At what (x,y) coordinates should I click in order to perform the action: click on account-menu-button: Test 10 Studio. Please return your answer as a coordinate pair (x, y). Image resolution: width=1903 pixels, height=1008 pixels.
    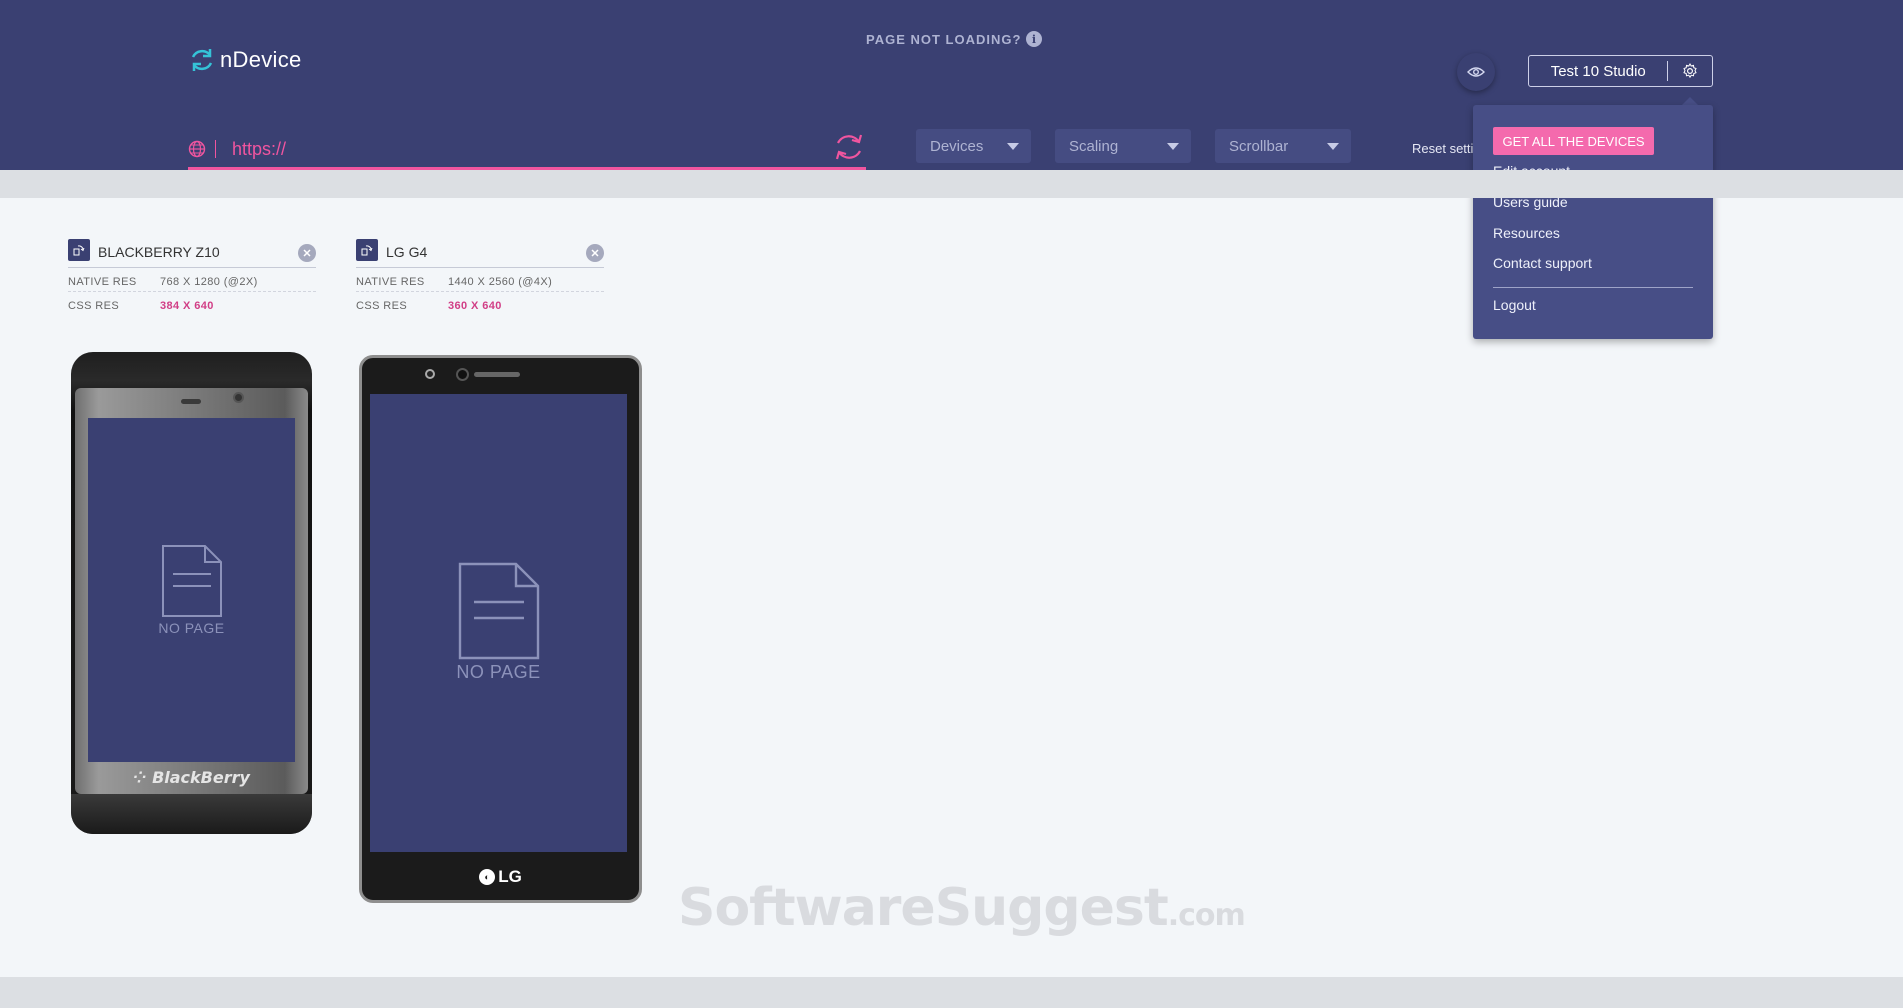
    Looking at the image, I should click on (1620, 71).